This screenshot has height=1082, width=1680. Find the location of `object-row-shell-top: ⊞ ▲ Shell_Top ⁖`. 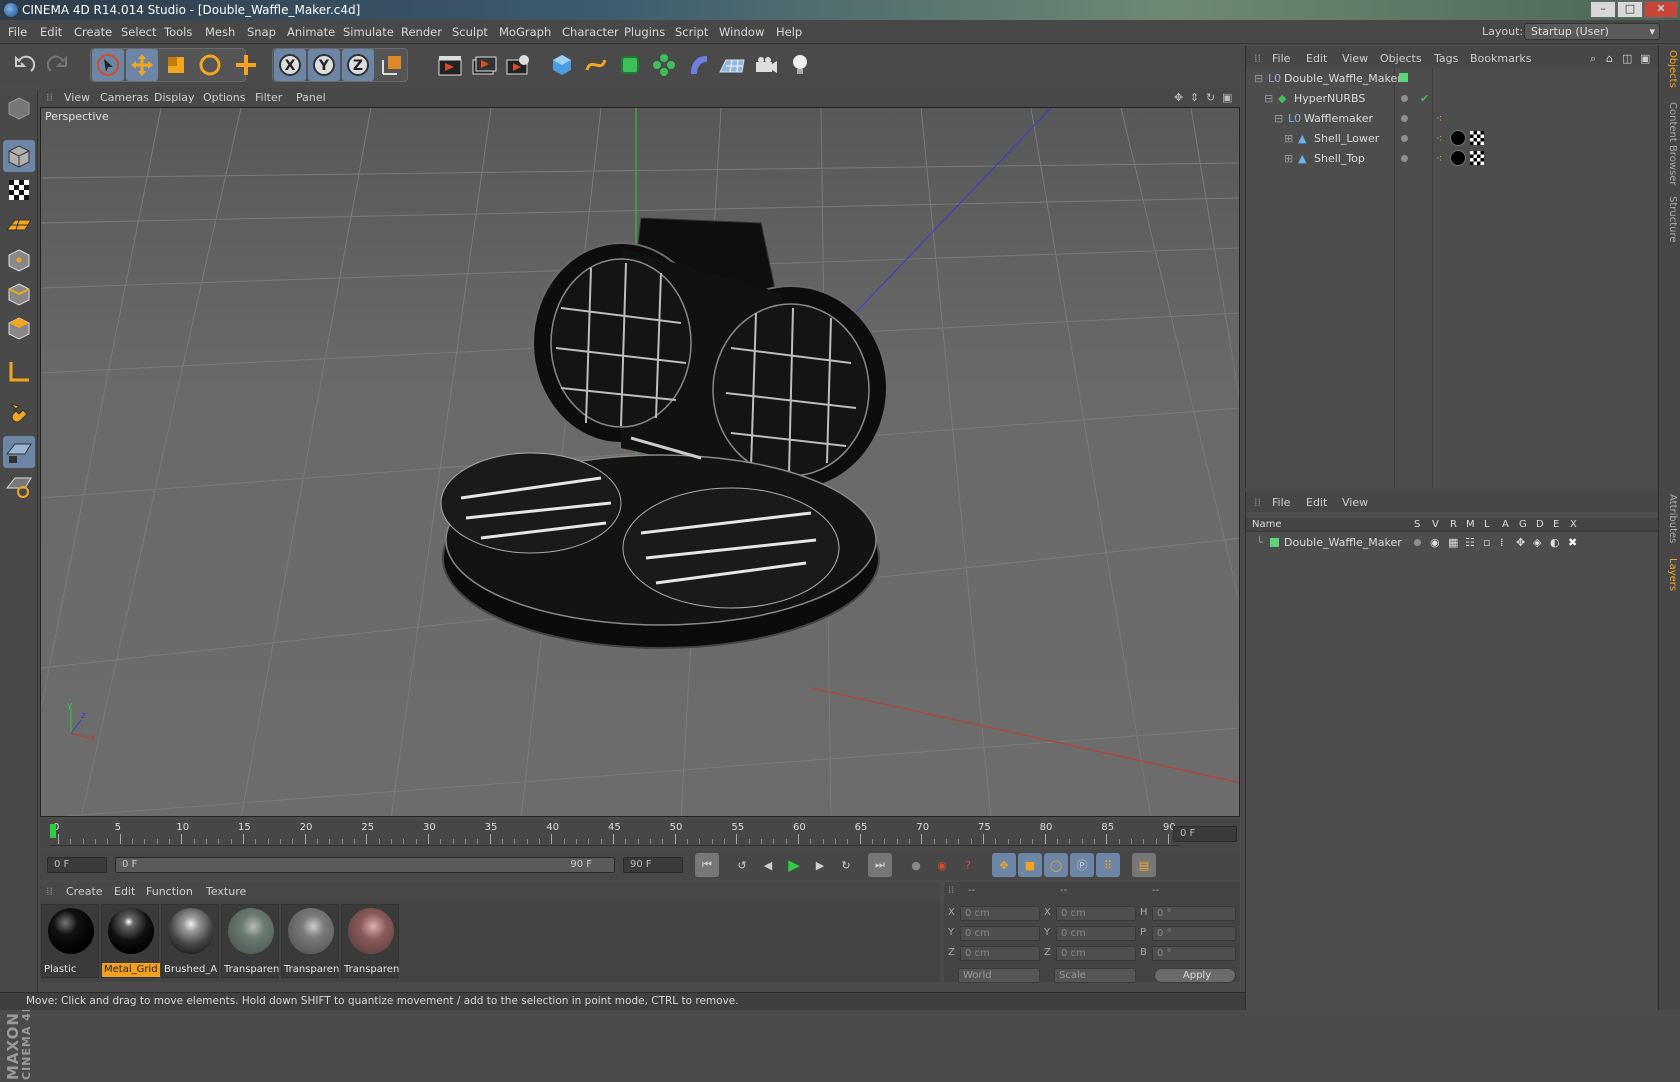

object-row-shell-top: ⊞ ▲ Shell_Top ⁖ is located at coordinates (1452, 158).